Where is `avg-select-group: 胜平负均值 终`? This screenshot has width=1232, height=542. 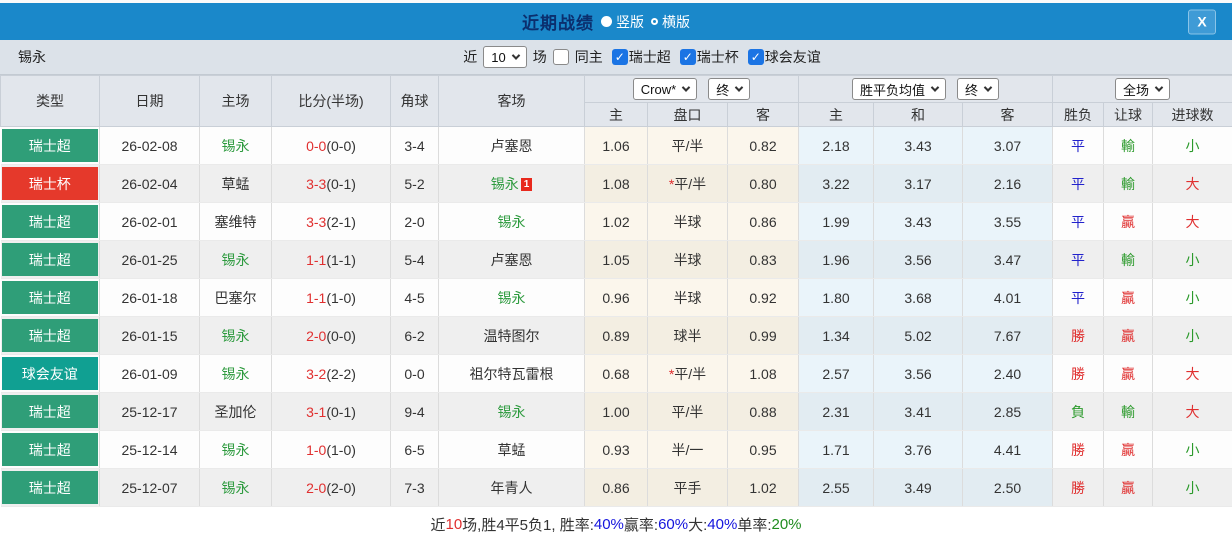
avg-select-group: 胜平负均值 终 is located at coordinates (926, 89).